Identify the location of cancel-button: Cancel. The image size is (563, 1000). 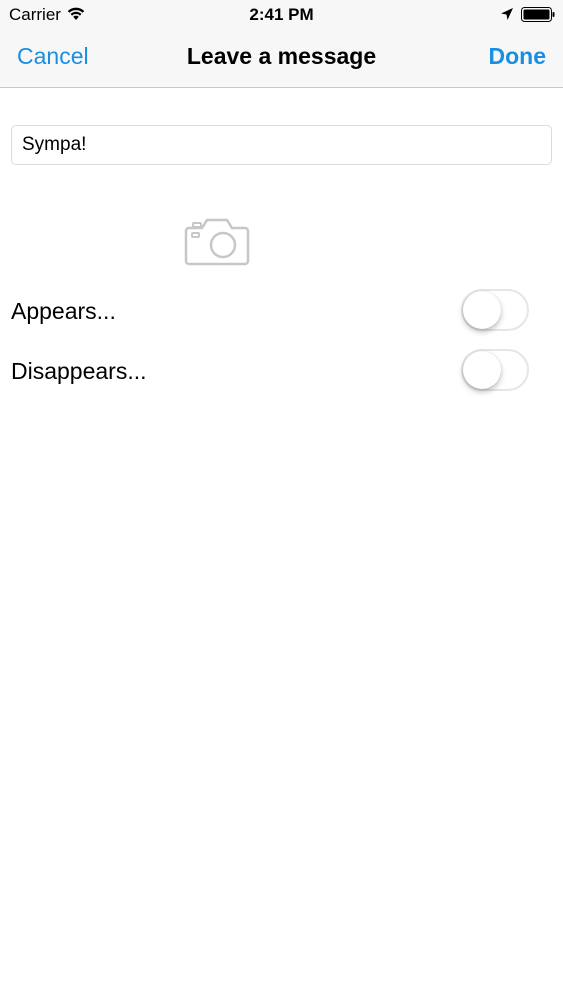
(53, 56).